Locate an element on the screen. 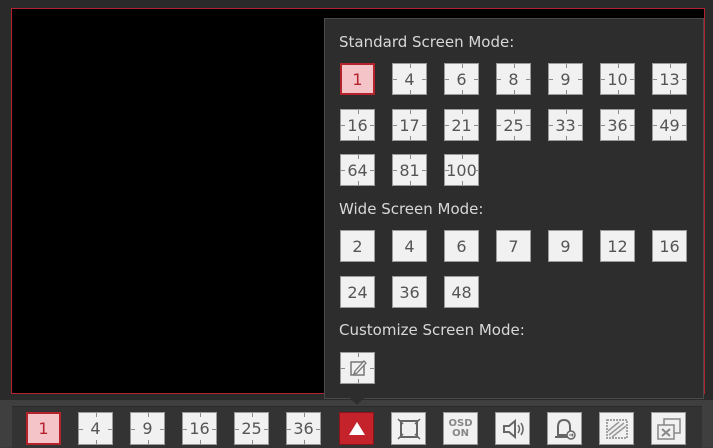  standard-mode-100: 100 is located at coordinates (461, 170).